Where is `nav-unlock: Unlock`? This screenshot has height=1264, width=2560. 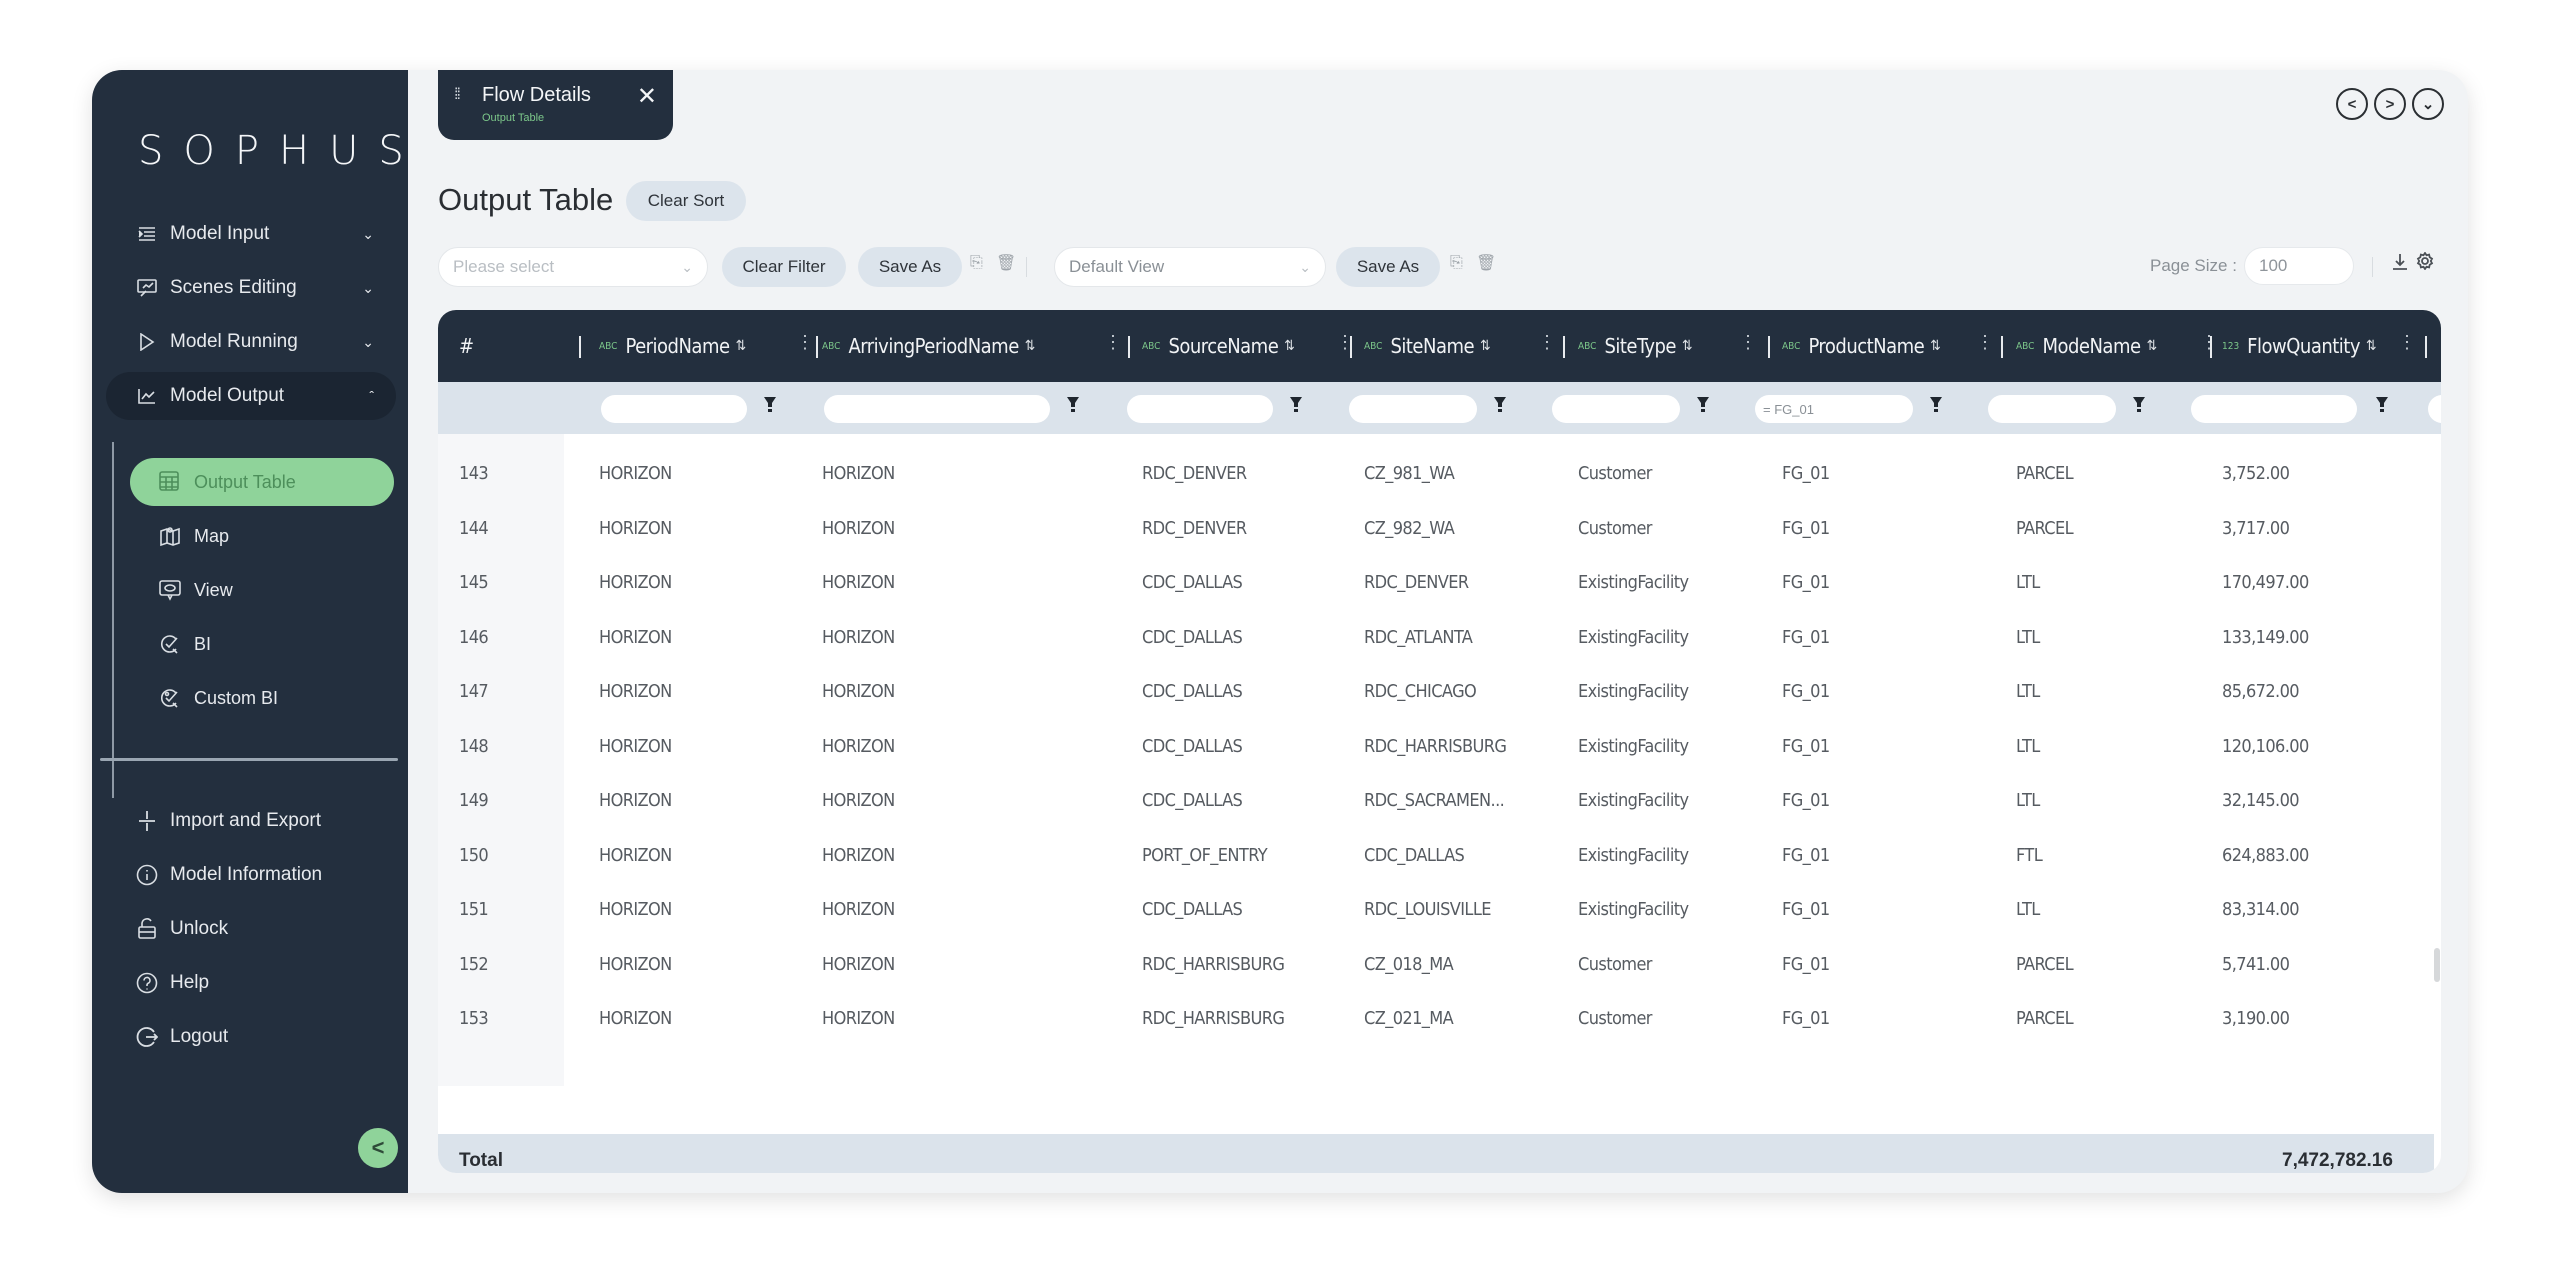
nav-unlock: Unlock is located at coordinates (251, 929).